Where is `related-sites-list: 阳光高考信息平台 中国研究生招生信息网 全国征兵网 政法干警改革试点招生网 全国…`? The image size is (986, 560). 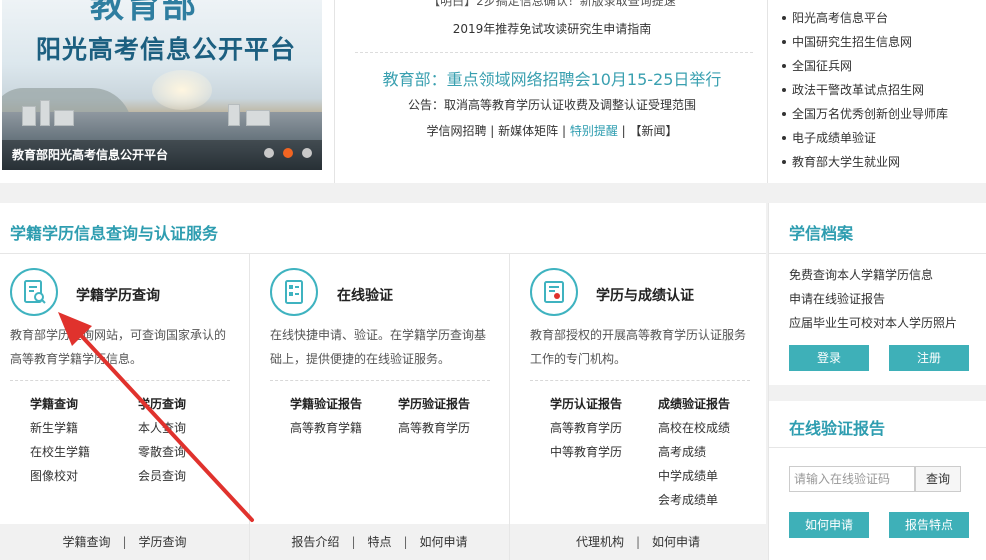 related-sites-list: 阳光高考信息平台 中国研究生招生信息网 全国征兵网 政法干警改革试点招生网 全国… is located at coordinates (880, 90).